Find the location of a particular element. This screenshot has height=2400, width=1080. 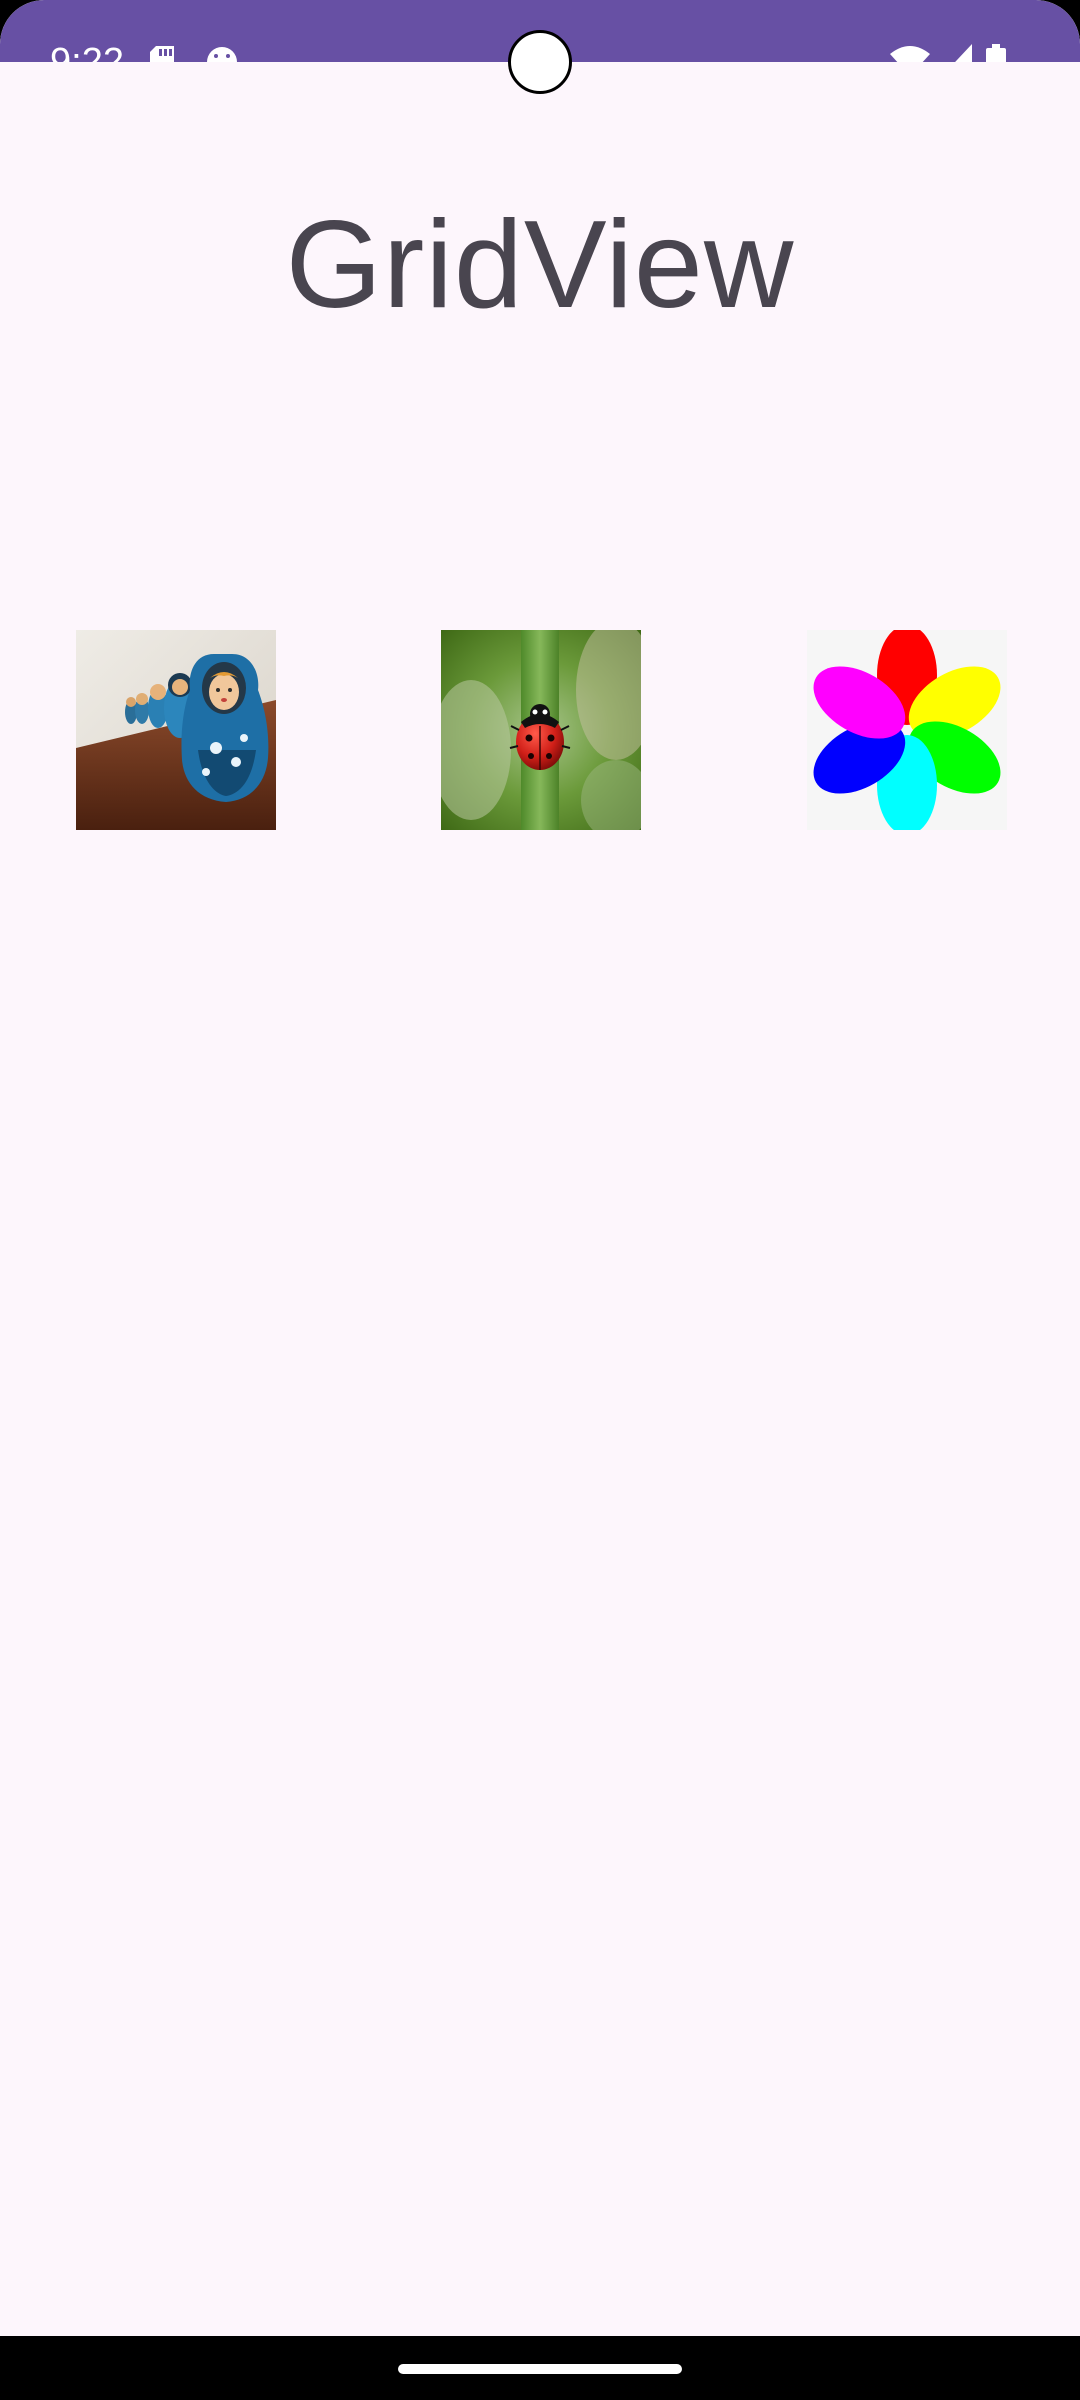

wifi-icon is located at coordinates (910, 54).